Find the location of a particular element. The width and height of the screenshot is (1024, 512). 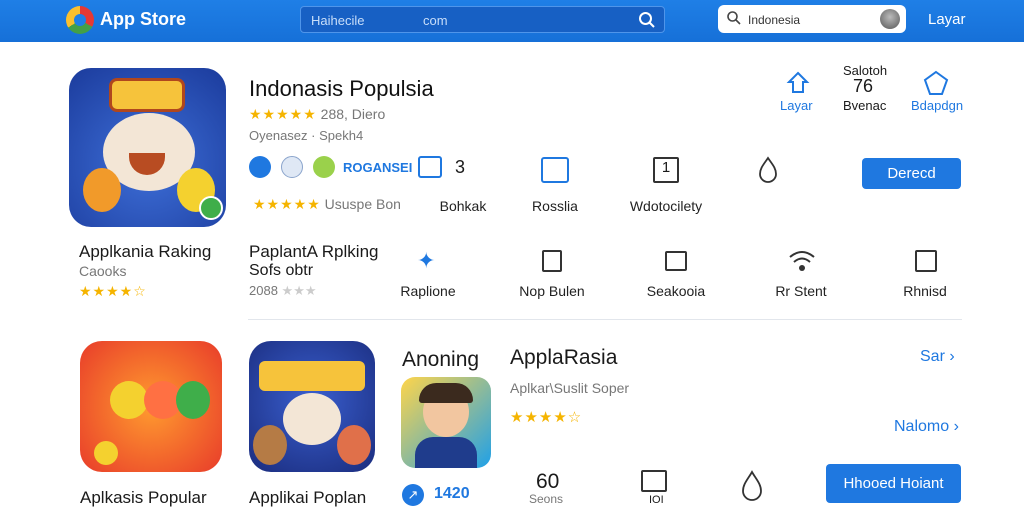

section-heading-right: ApplaRasia is located at coordinates (563, 358).